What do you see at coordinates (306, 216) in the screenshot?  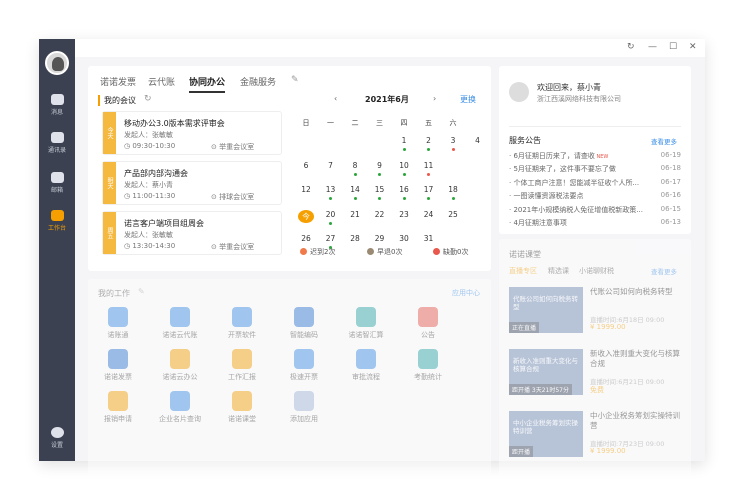 I see `calendar-day: 今` at bounding box center [306, 216].